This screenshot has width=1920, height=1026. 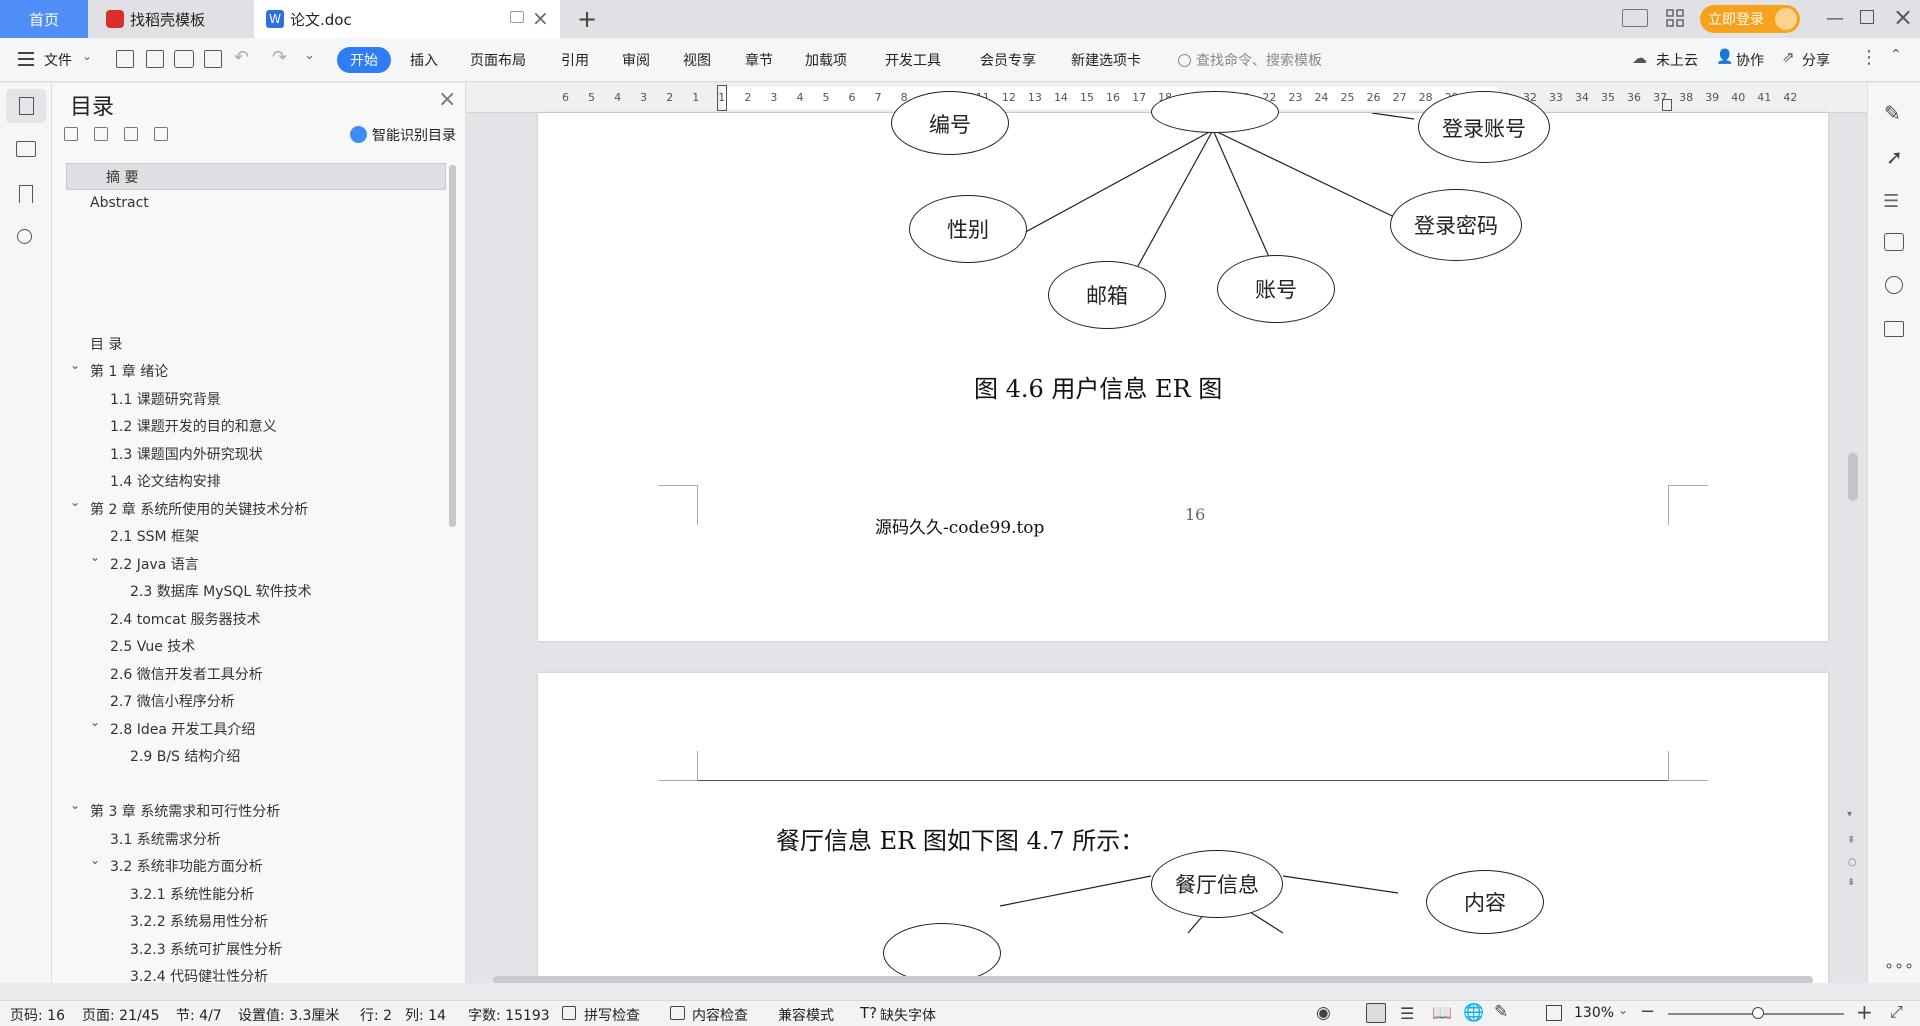 What do you see at coordinates (101, 134) in the screenshot?
I see `expand-all-icon` at bounding box center [101, 134].